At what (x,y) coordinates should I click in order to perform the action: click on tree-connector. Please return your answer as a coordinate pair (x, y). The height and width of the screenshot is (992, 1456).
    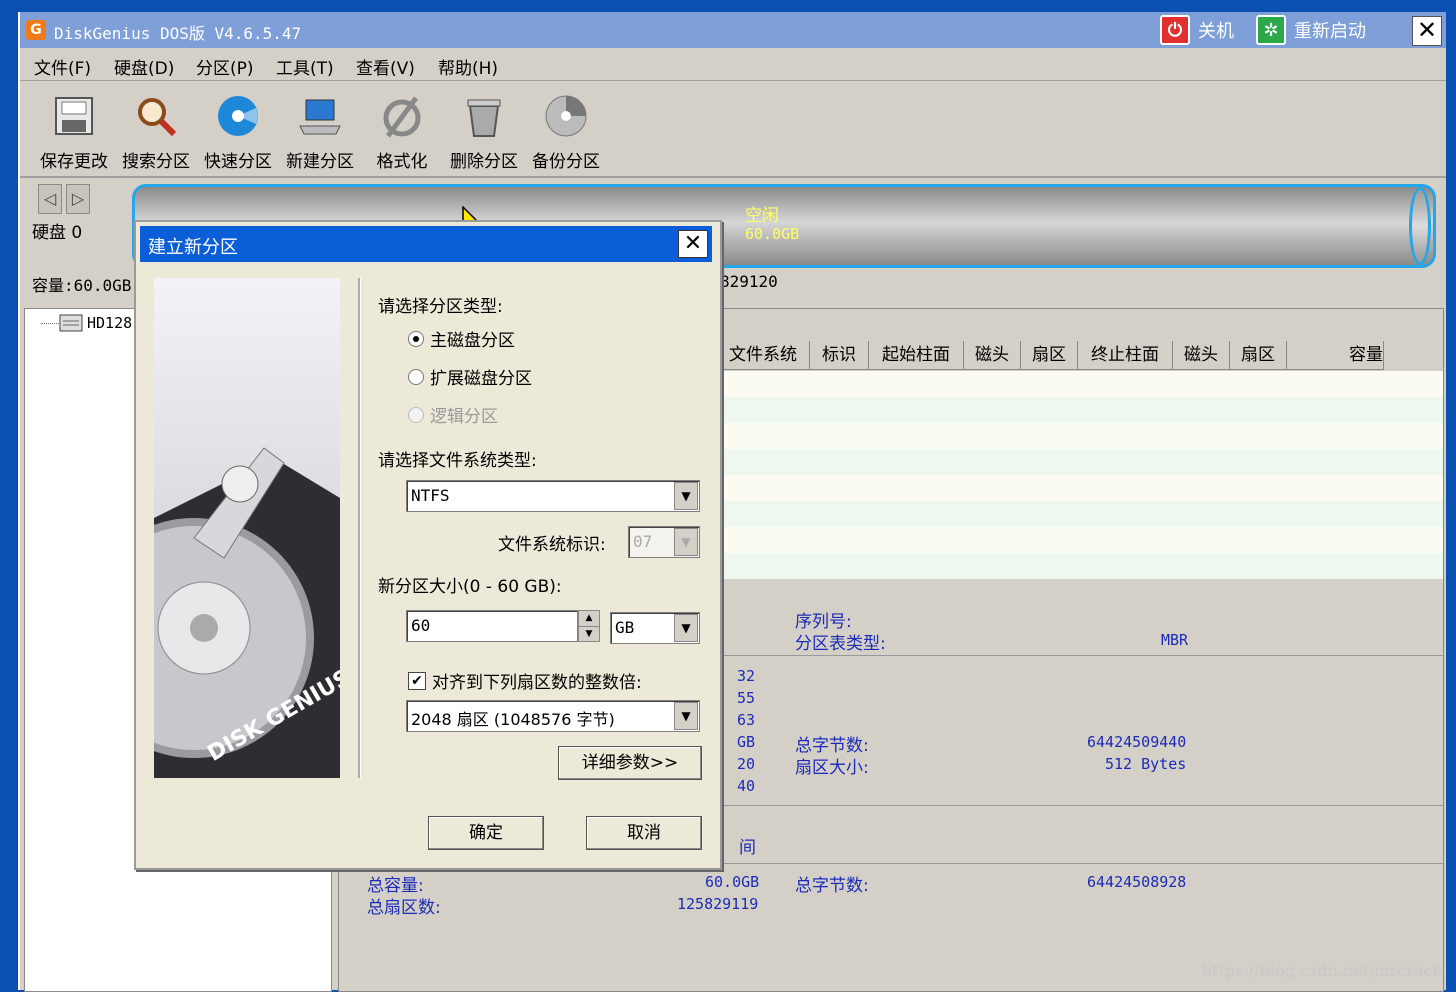
    Looking at the image, I should click on (50, 323).